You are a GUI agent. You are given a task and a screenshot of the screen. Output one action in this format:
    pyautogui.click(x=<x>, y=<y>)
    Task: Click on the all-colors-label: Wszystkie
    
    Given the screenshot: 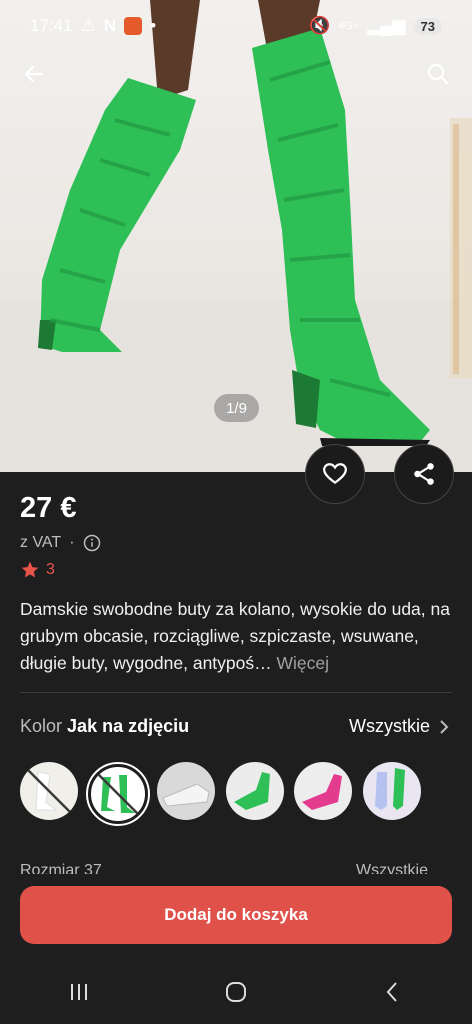 What is the action you would take?
    pyautogui.click(x=389, y=726)
    